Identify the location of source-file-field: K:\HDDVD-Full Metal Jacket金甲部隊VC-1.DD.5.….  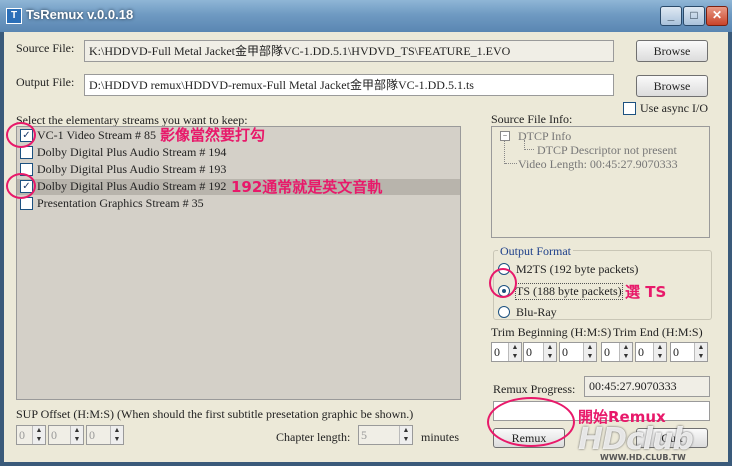
(349, 51).